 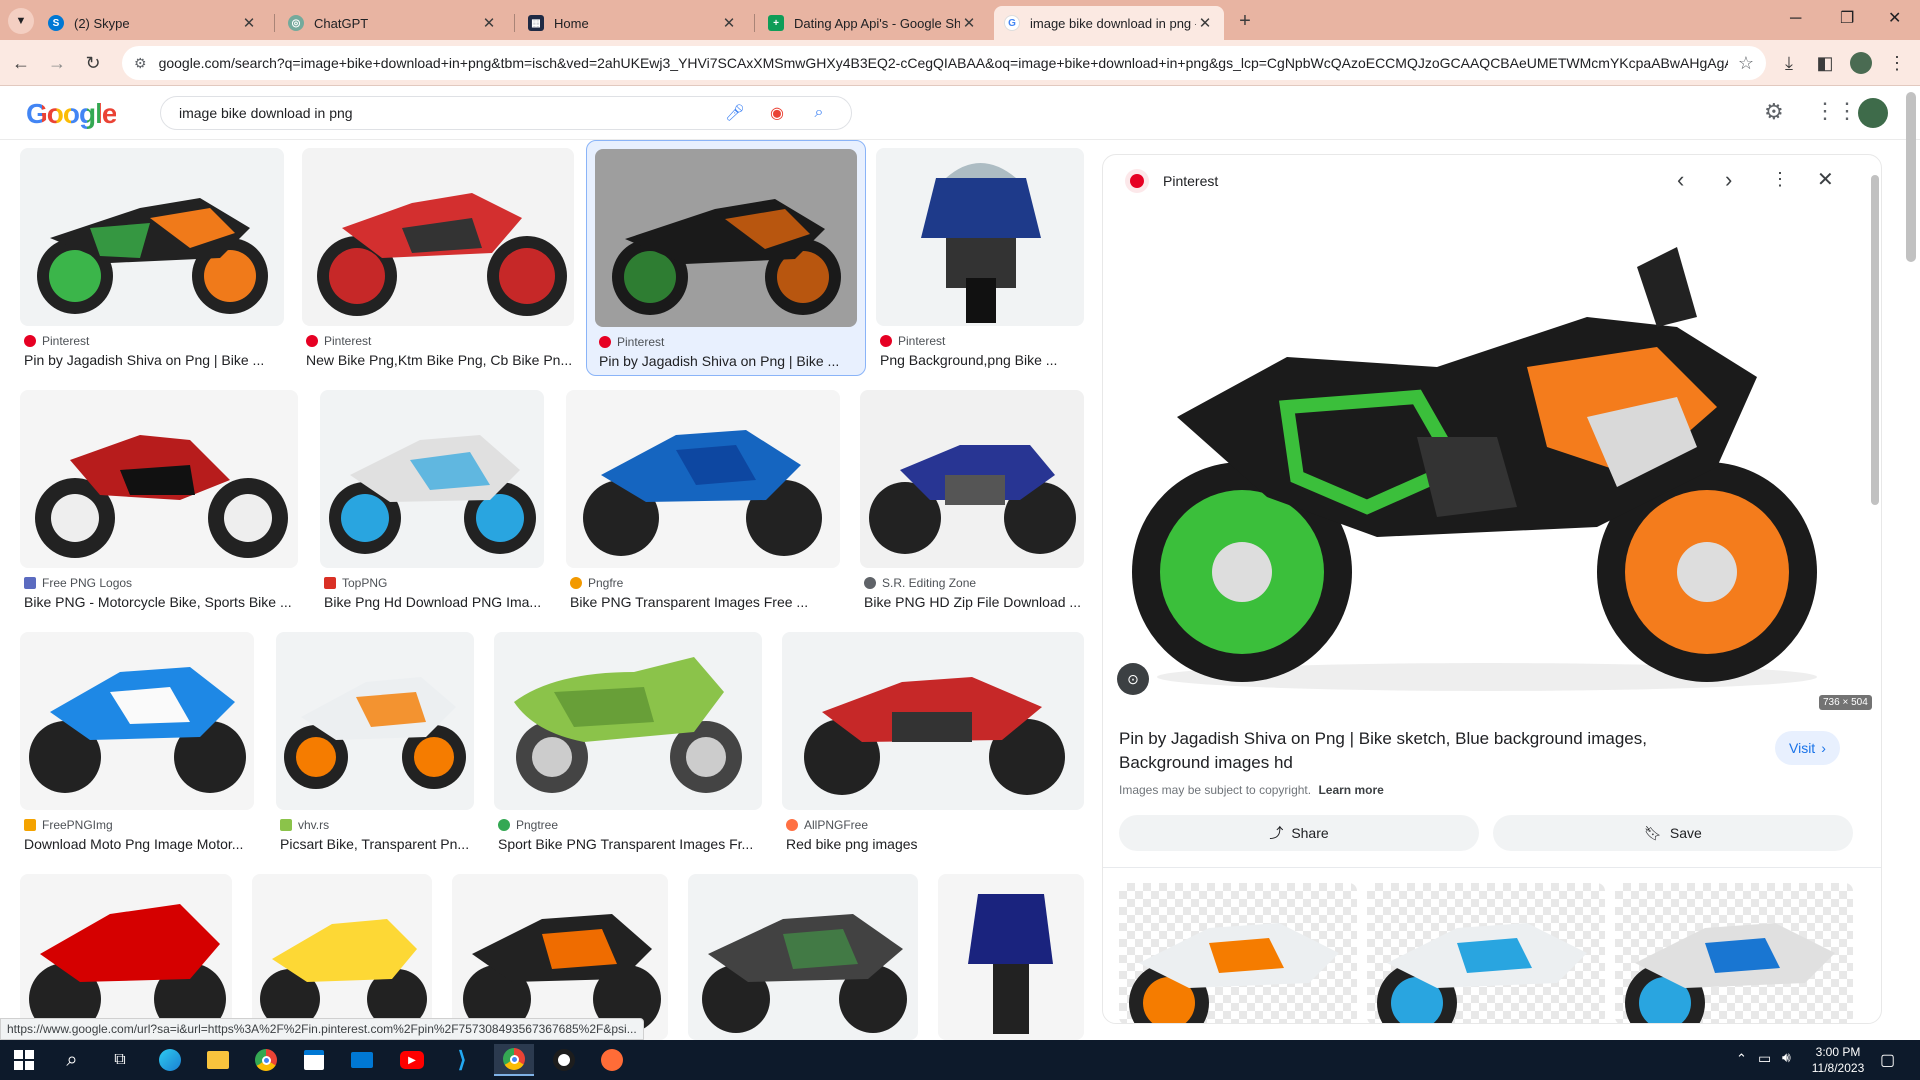 What do you see at coordinates (633, 23) in the screenshot?
I see `tab-home: ▦ Home ✕` at bounding box center [633, 23].